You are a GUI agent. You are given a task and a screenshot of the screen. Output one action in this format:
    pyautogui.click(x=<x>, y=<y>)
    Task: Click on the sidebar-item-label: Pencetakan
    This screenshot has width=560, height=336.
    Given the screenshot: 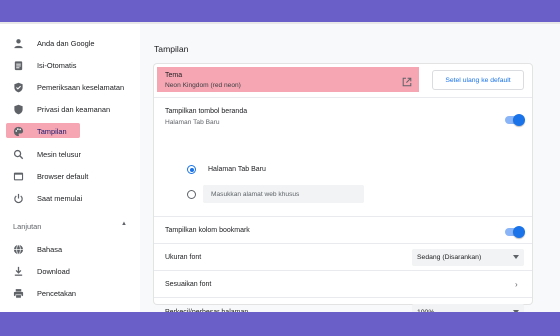 What is the action you would take?
    pyautogui.click(x=57, y=293)
    